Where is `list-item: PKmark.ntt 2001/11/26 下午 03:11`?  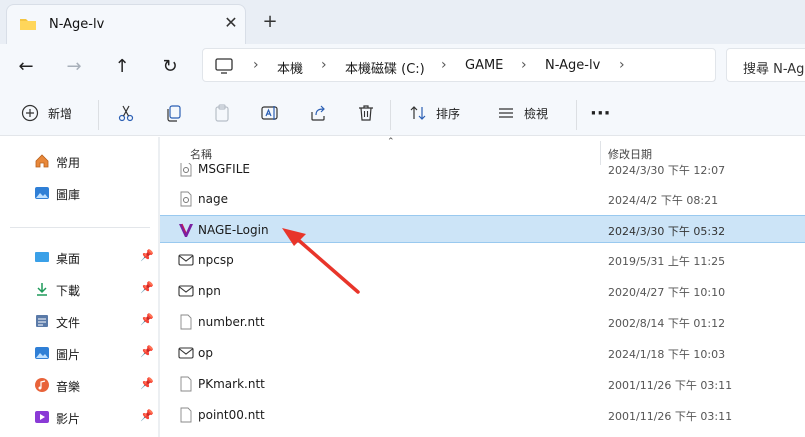 list-item: PKmark.ntt 2001/11/26 下午 03:11 is located at coordinates (482, 384).